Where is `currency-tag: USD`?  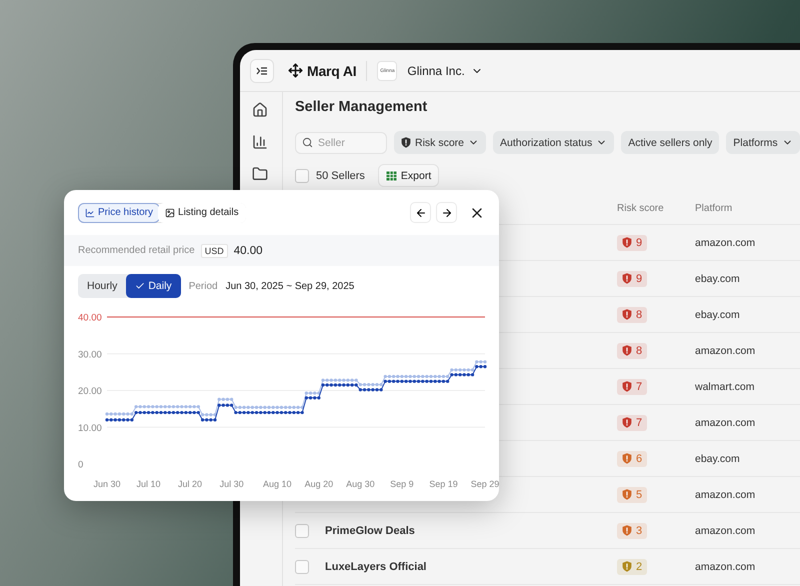 currency-tag: USD is located at coordinates (214, 251).